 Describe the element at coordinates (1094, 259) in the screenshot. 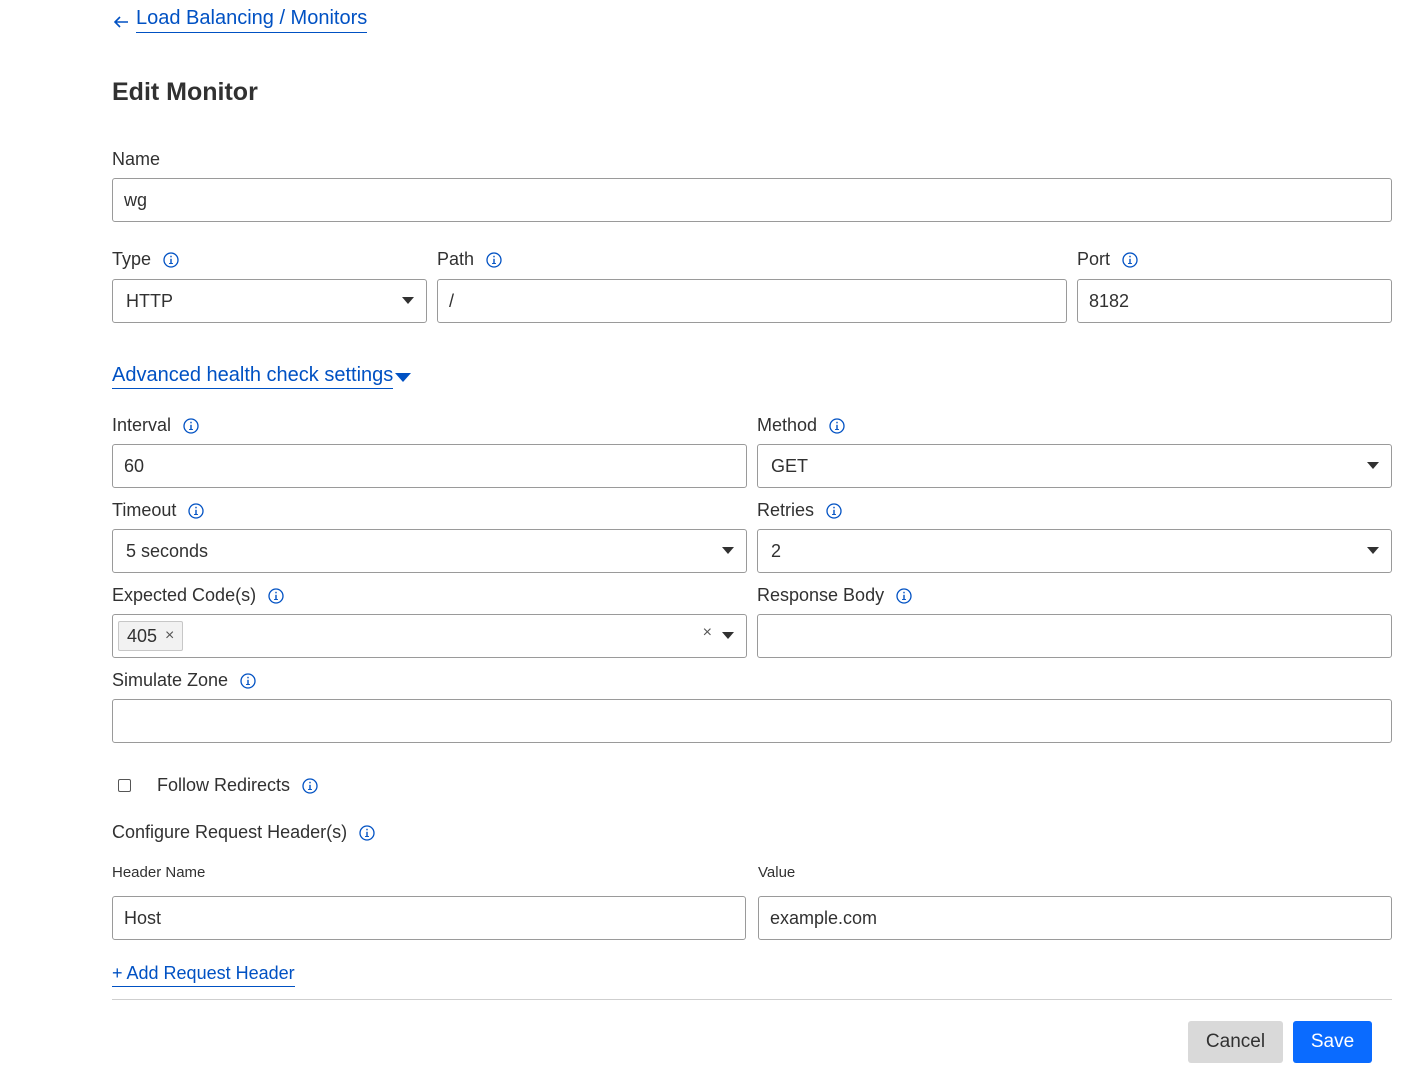

I see `port-label-text: Port` at that location.